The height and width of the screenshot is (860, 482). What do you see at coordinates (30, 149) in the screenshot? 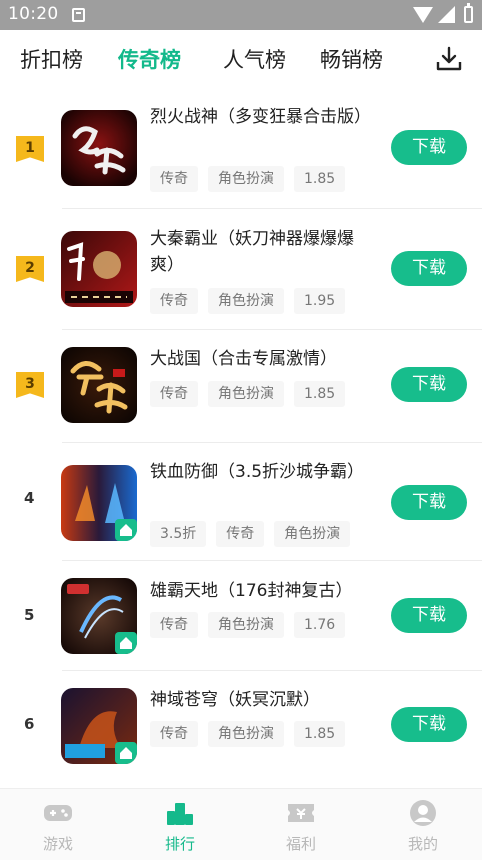
I see `rank-badge: 1` at bounding box center [30, 149].